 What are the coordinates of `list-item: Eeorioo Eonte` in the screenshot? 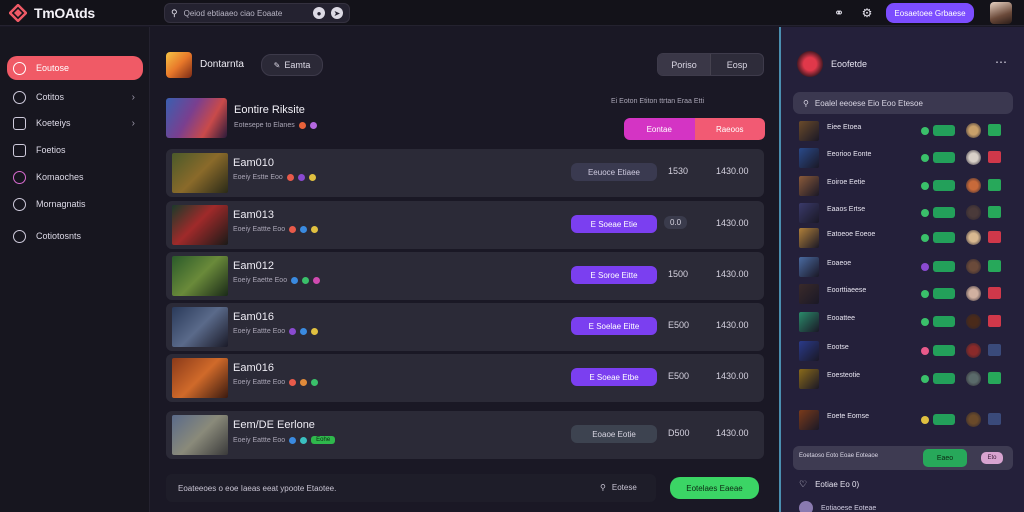 It's located at (904, 158).